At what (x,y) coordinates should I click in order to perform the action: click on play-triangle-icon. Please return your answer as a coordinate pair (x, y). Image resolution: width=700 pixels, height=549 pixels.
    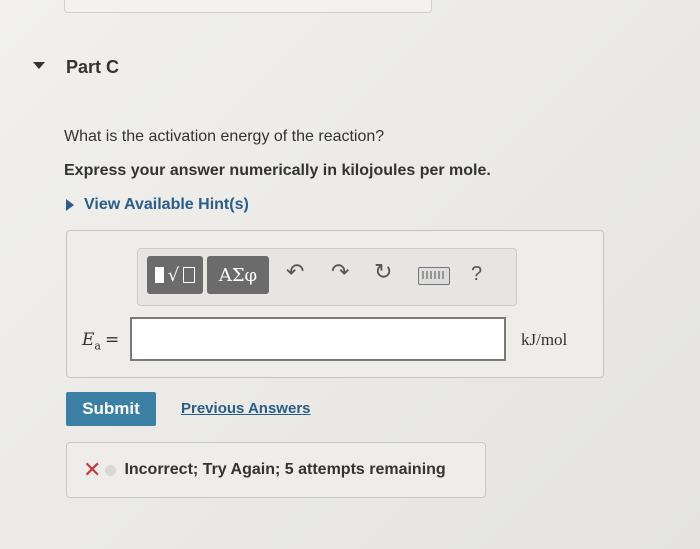
    Looking at the image, I should click on (70, 205).